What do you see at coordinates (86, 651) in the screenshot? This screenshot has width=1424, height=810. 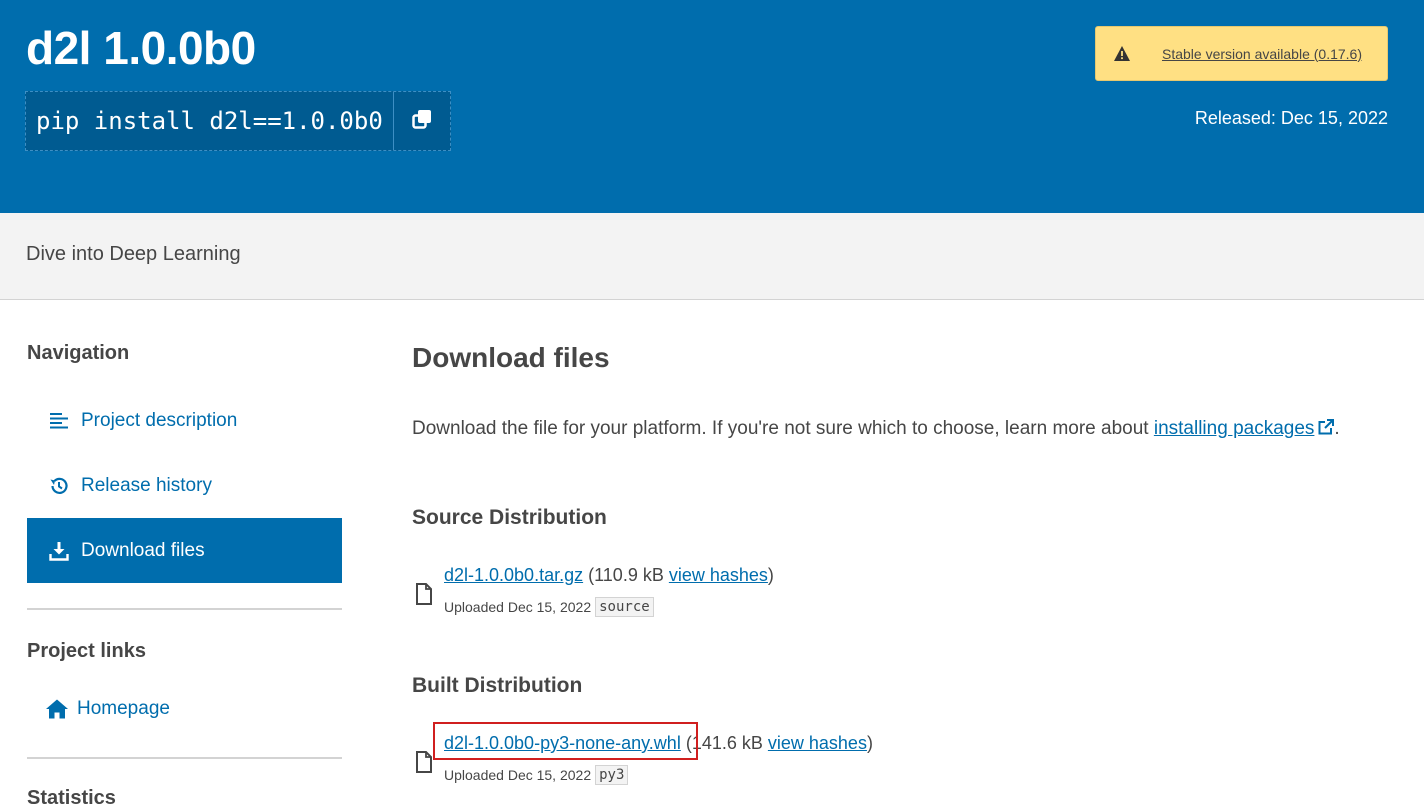 I see `project-links-heading: Project links` at bounding box center [86, 651].